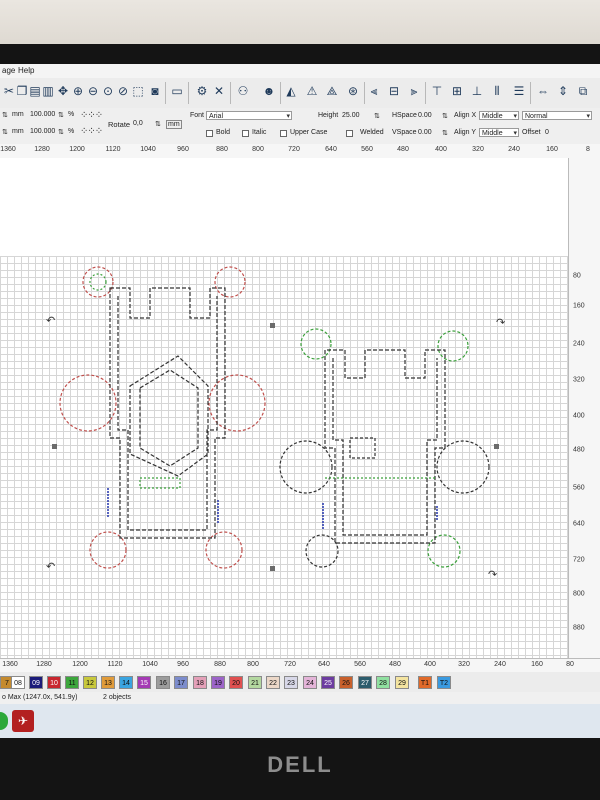 The width and height of the screenshot is (600, 800). Describe the element at coordinates (425, 682) in the screenshot. I see `color-swatch: T1` at that location.